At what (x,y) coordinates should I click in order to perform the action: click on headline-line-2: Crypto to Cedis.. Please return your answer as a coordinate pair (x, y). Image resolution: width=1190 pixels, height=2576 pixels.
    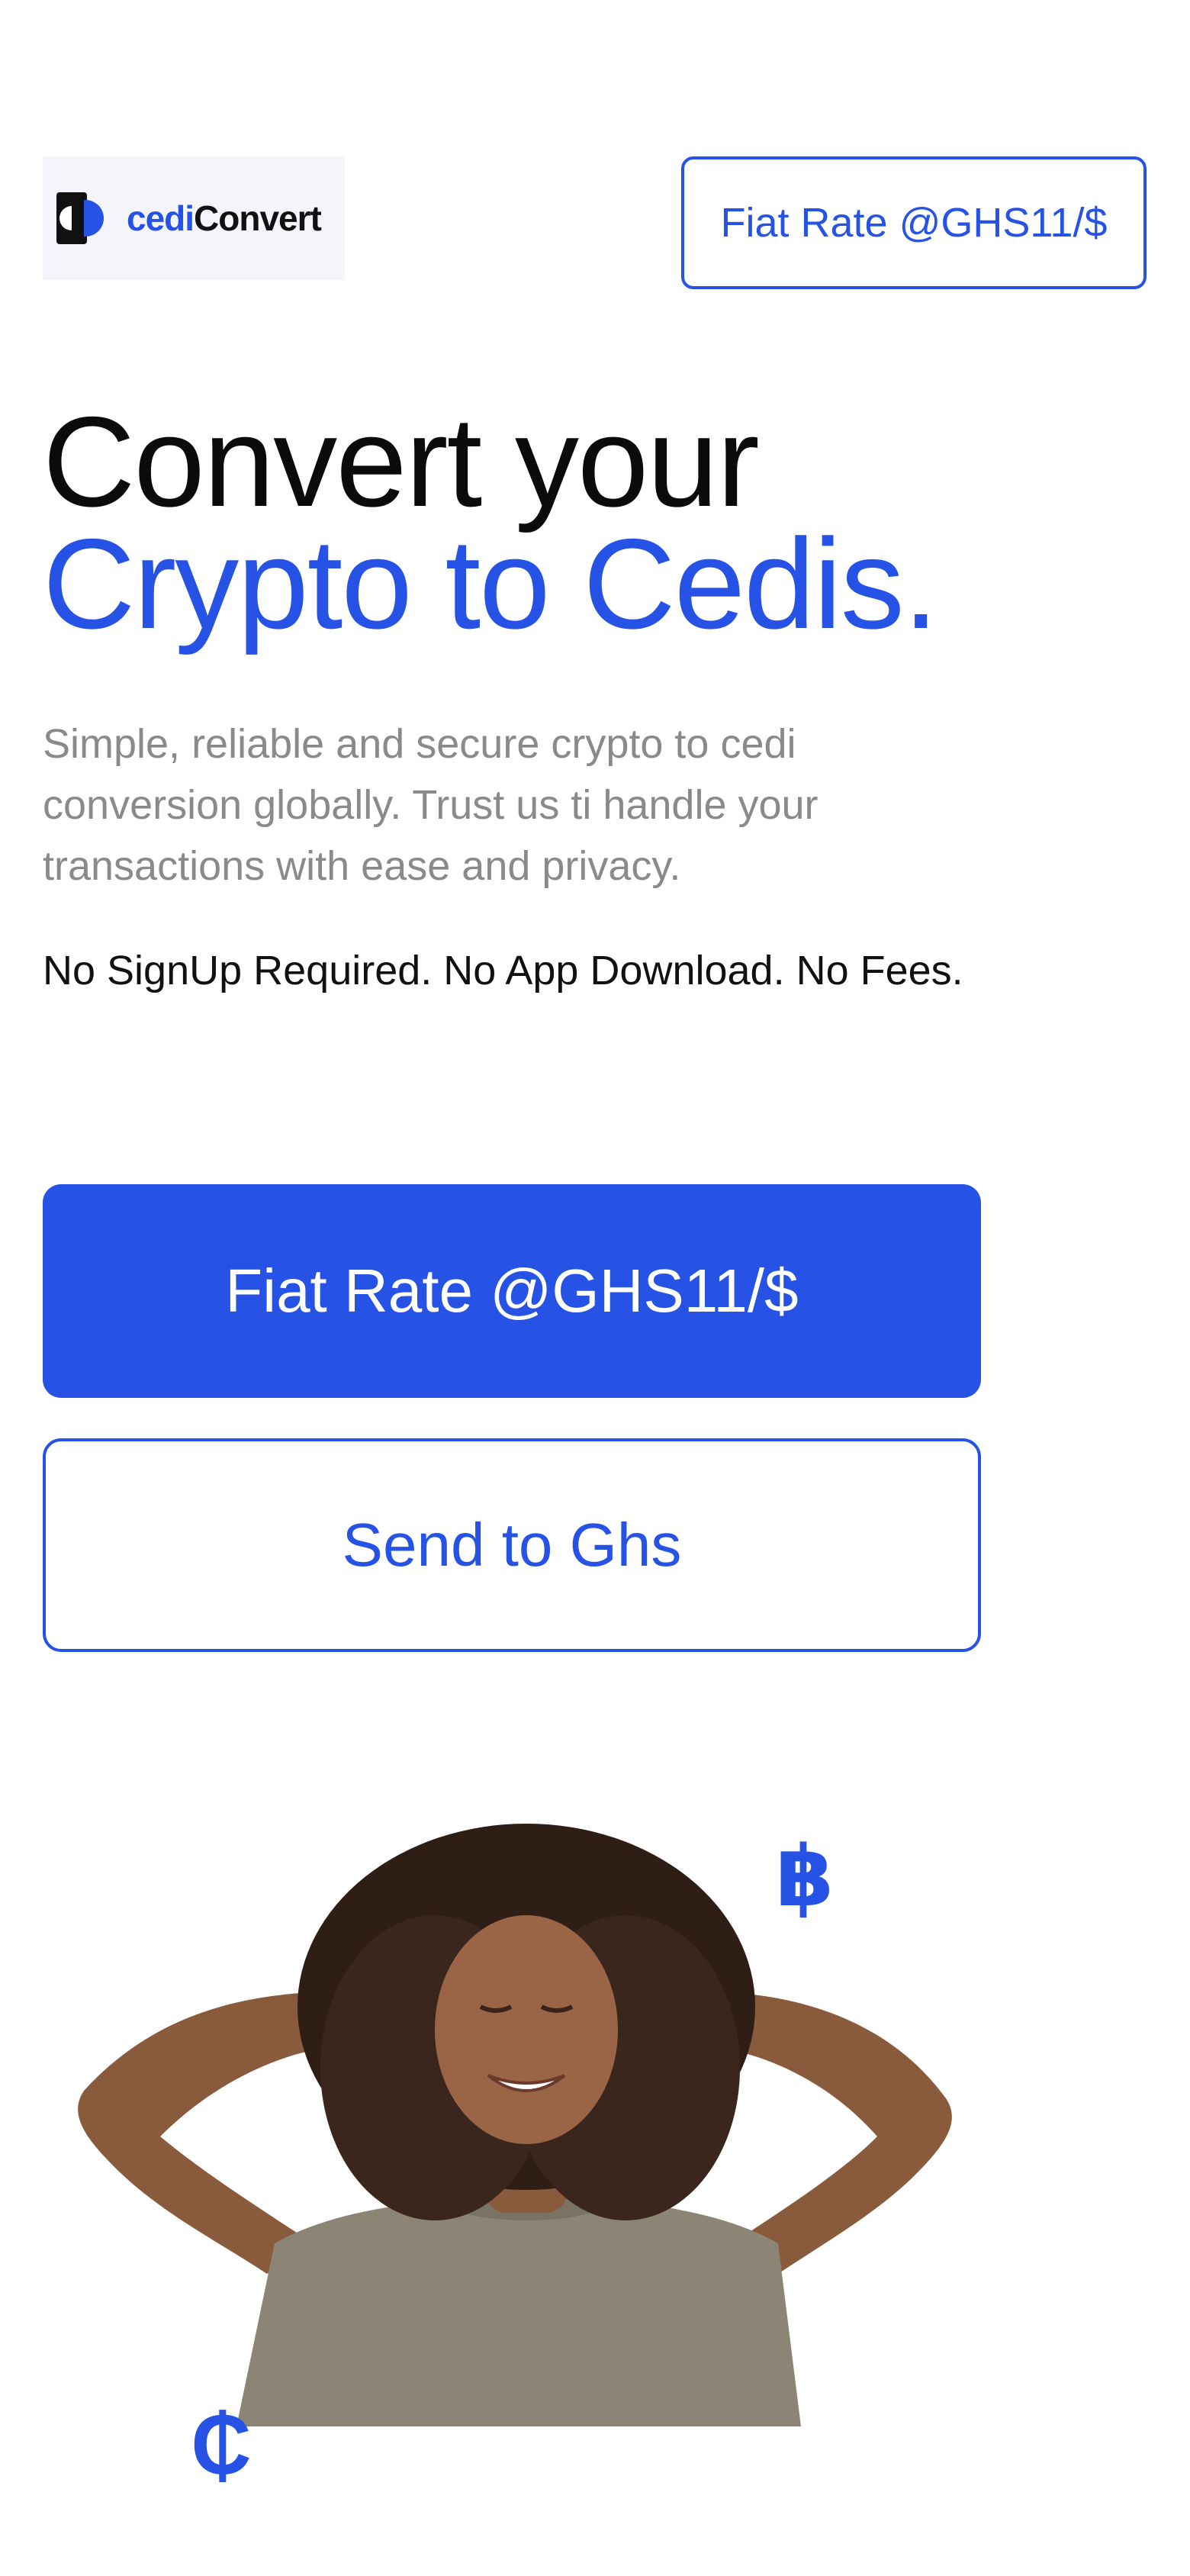
    Looking at the image, I should click on (490, 583).